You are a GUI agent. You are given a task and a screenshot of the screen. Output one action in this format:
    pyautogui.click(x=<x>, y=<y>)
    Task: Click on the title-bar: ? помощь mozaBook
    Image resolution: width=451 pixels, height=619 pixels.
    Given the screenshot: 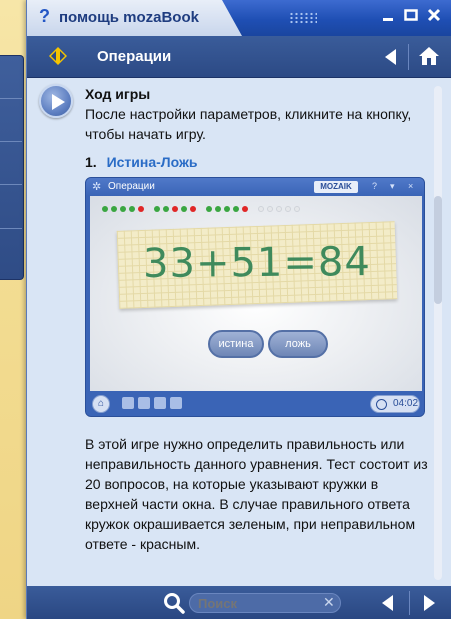 What is the action you would take?
    pyautogui.click(x=239, y=18)
    